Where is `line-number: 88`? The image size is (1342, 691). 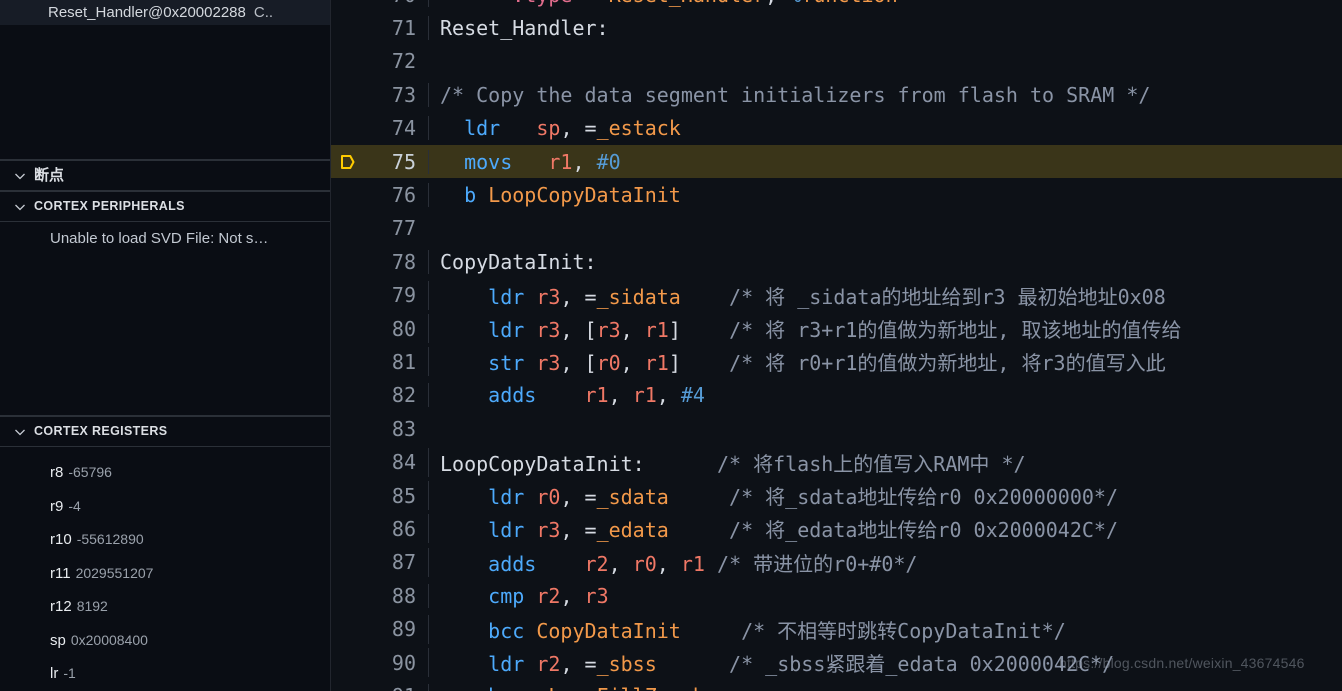 line-number: 88 is located at coordinates (403, 595).